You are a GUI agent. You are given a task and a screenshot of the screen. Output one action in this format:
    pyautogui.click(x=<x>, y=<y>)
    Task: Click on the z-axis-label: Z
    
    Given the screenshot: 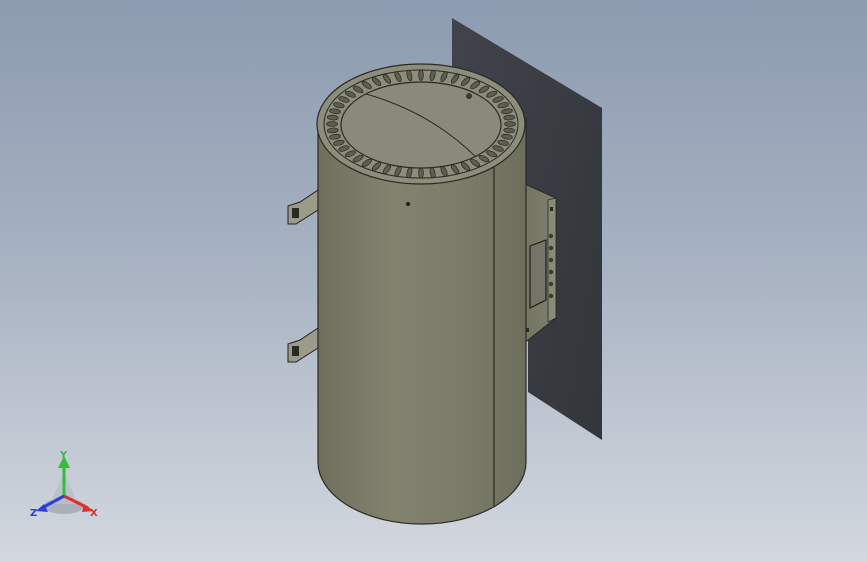 What is the action you would take?
    pyautogui.click(x=33, y=513)
    